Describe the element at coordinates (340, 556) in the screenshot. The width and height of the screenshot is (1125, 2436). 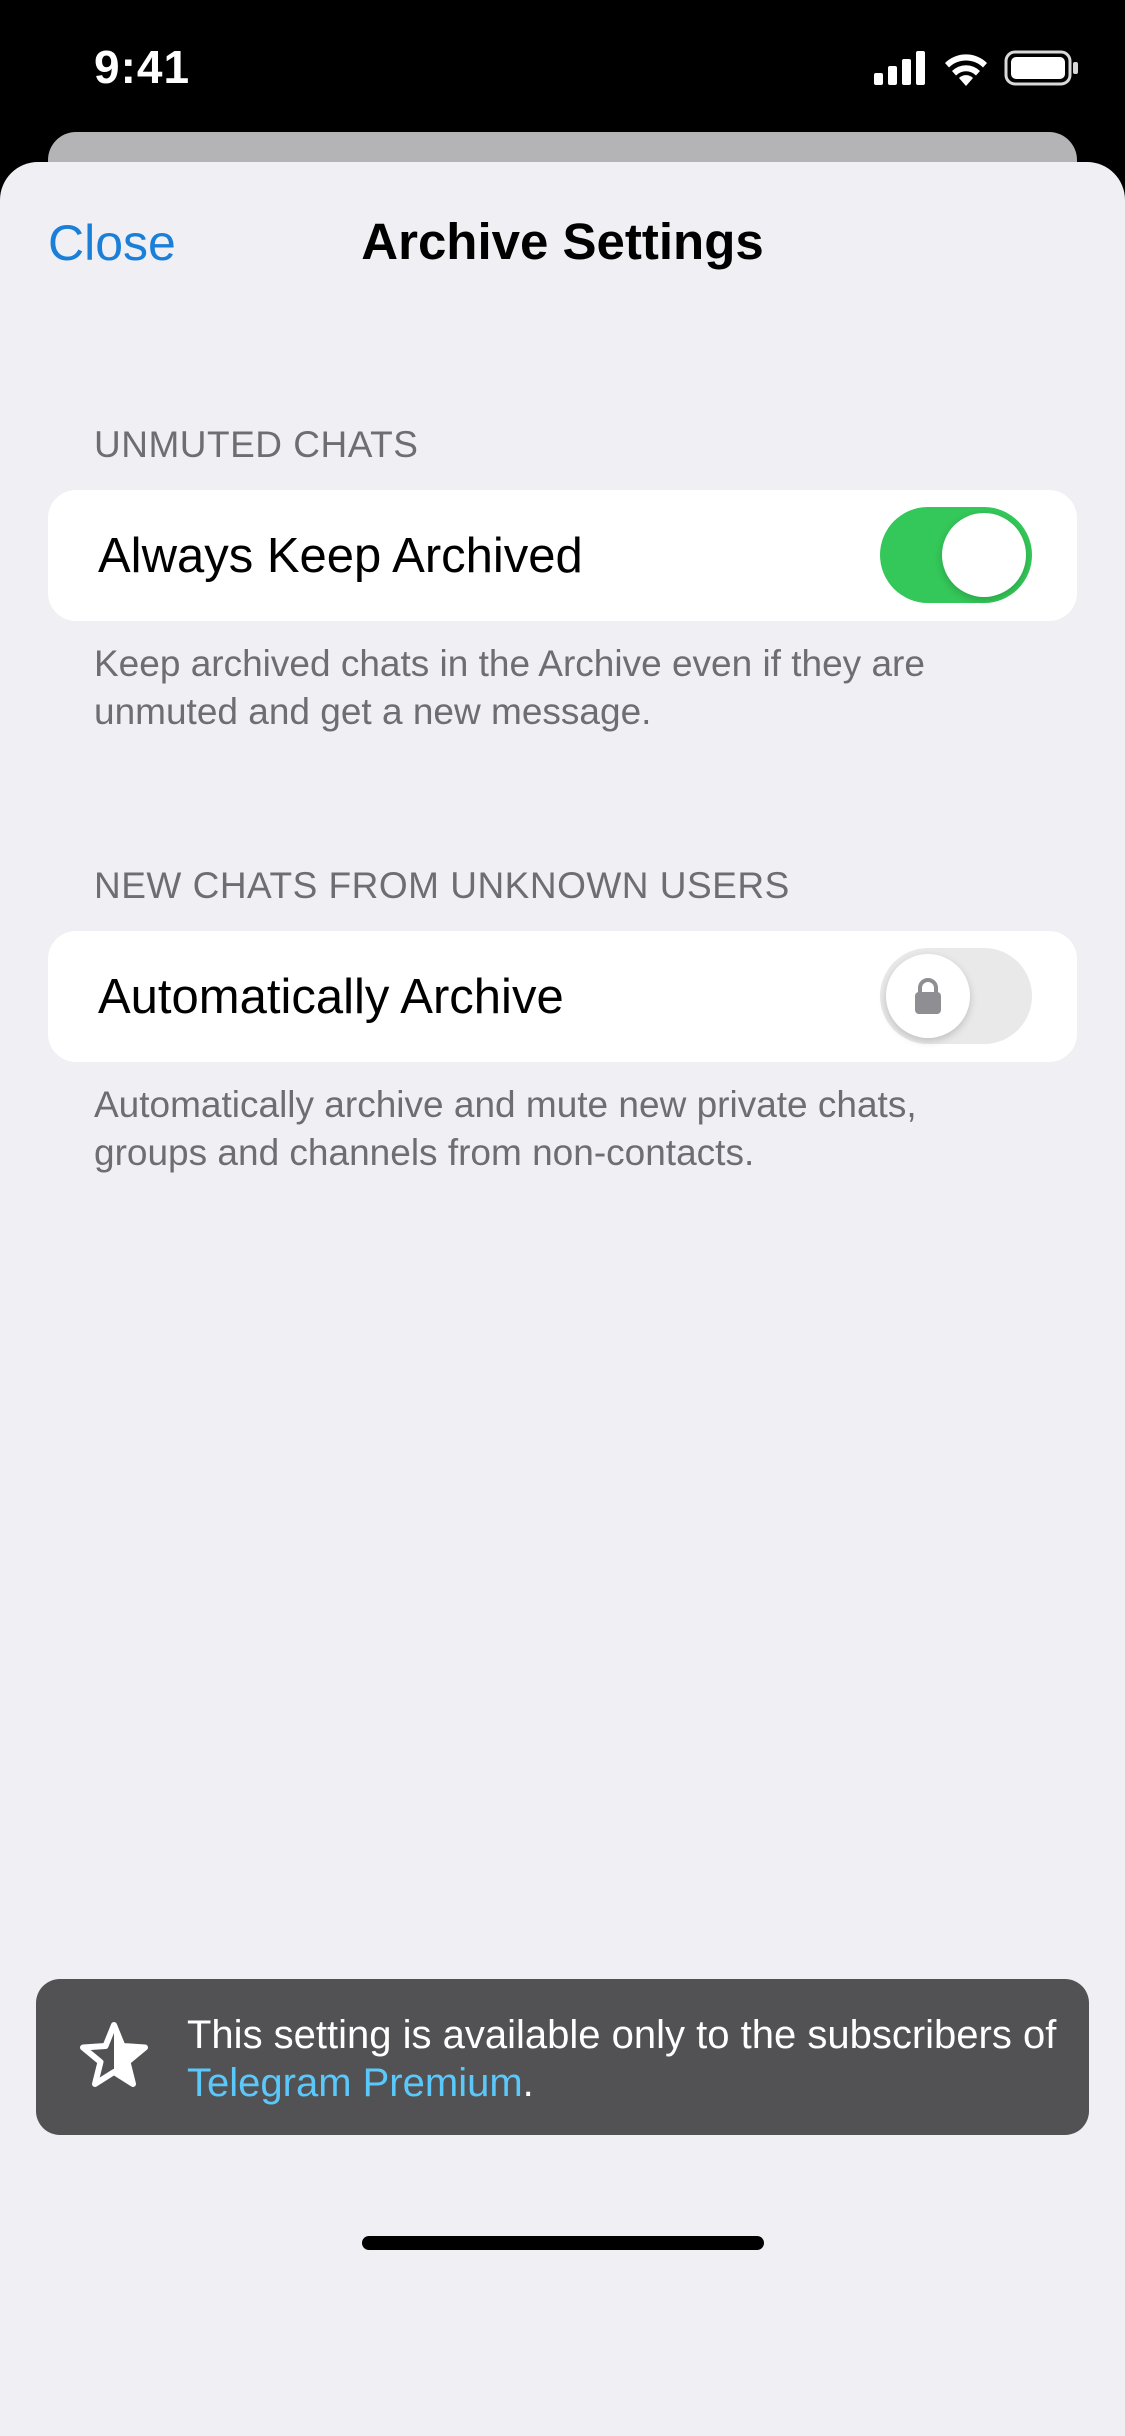
I see `always-keep-archived-label: Always Keep Archived` at that location.